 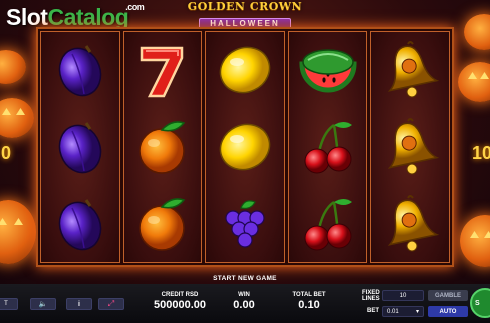 What do you see at coordinates (403, 311) in the screenshot?
I see `bet-select: 0.01 ▾` at bounding box center [403, 311].